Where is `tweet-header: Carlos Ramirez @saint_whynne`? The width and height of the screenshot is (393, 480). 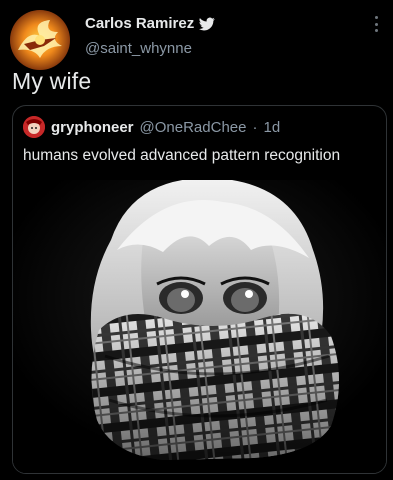
tweet-header: Carlos Ramirez @saint_whynne is located at coordinates (197, 39).